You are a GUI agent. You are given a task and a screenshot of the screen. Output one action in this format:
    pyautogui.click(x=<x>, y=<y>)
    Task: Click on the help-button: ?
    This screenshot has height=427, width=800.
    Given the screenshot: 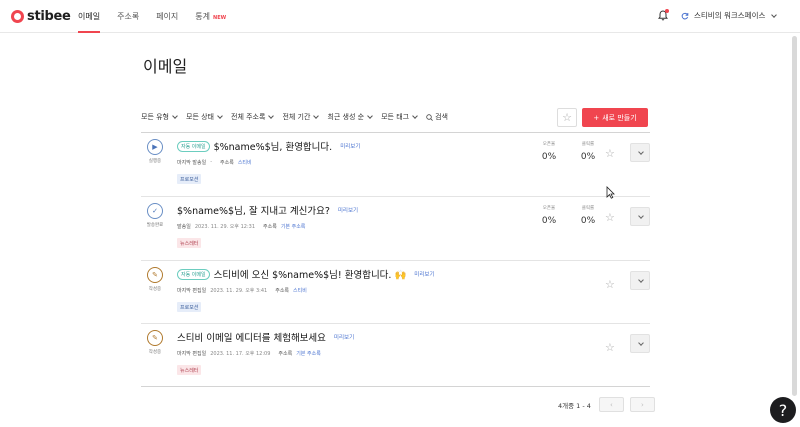 What is the action you would take?
    pyautogui.click(x=783, y=410)
    